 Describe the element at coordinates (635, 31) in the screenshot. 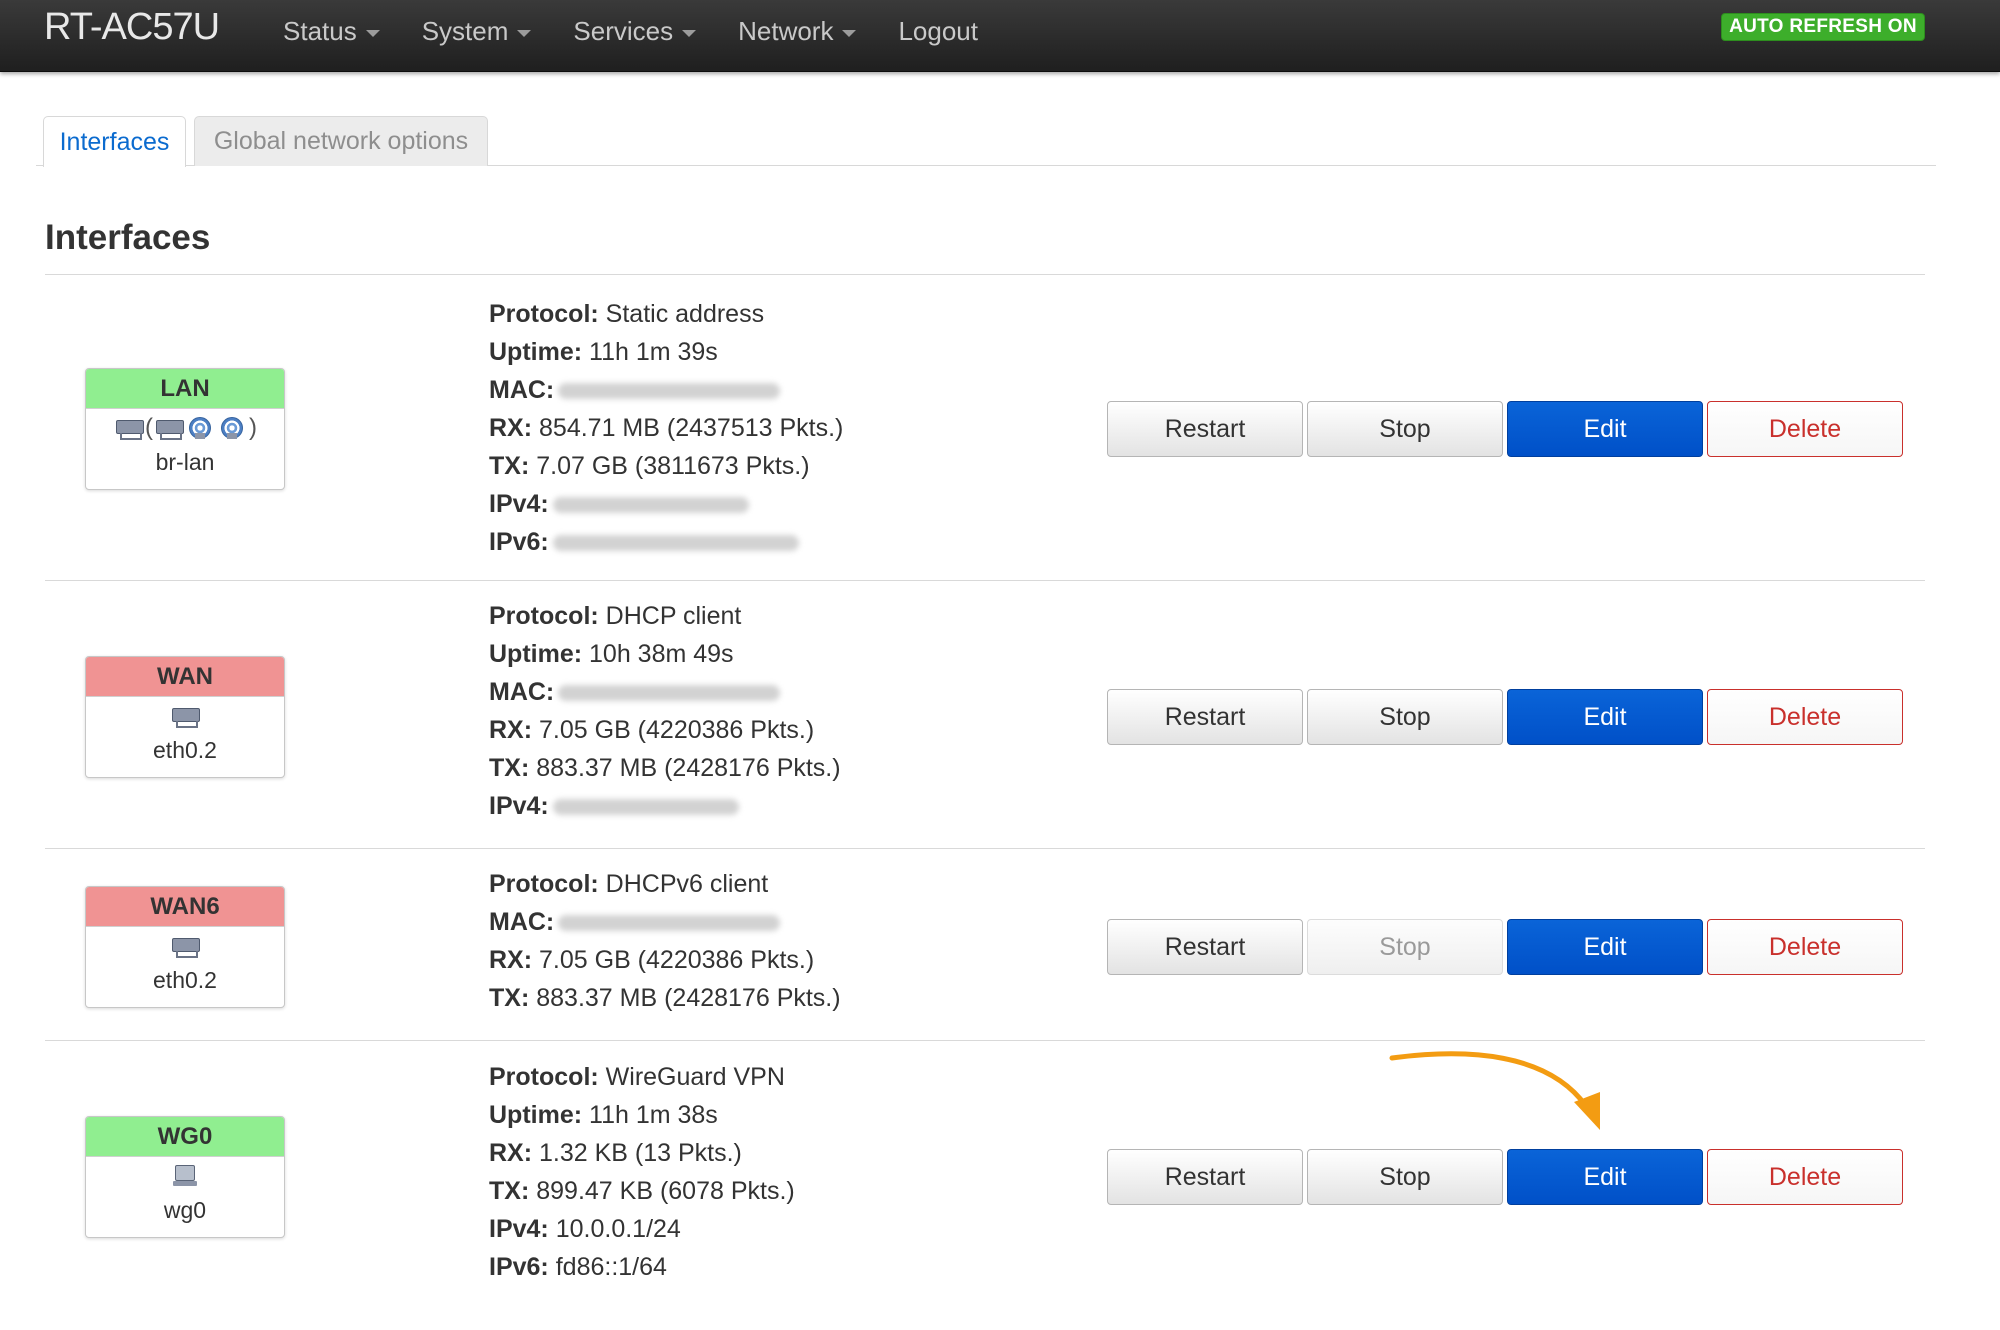

I see `menu-services: Services` at that location.